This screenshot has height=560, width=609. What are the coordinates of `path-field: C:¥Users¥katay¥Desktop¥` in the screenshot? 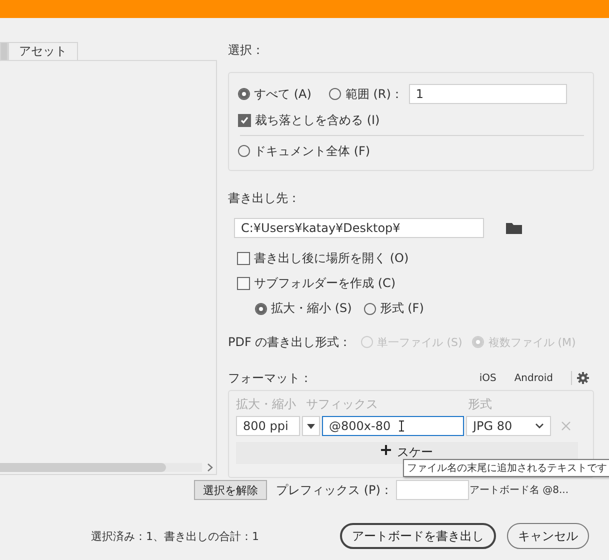 It's located at (359, 228).